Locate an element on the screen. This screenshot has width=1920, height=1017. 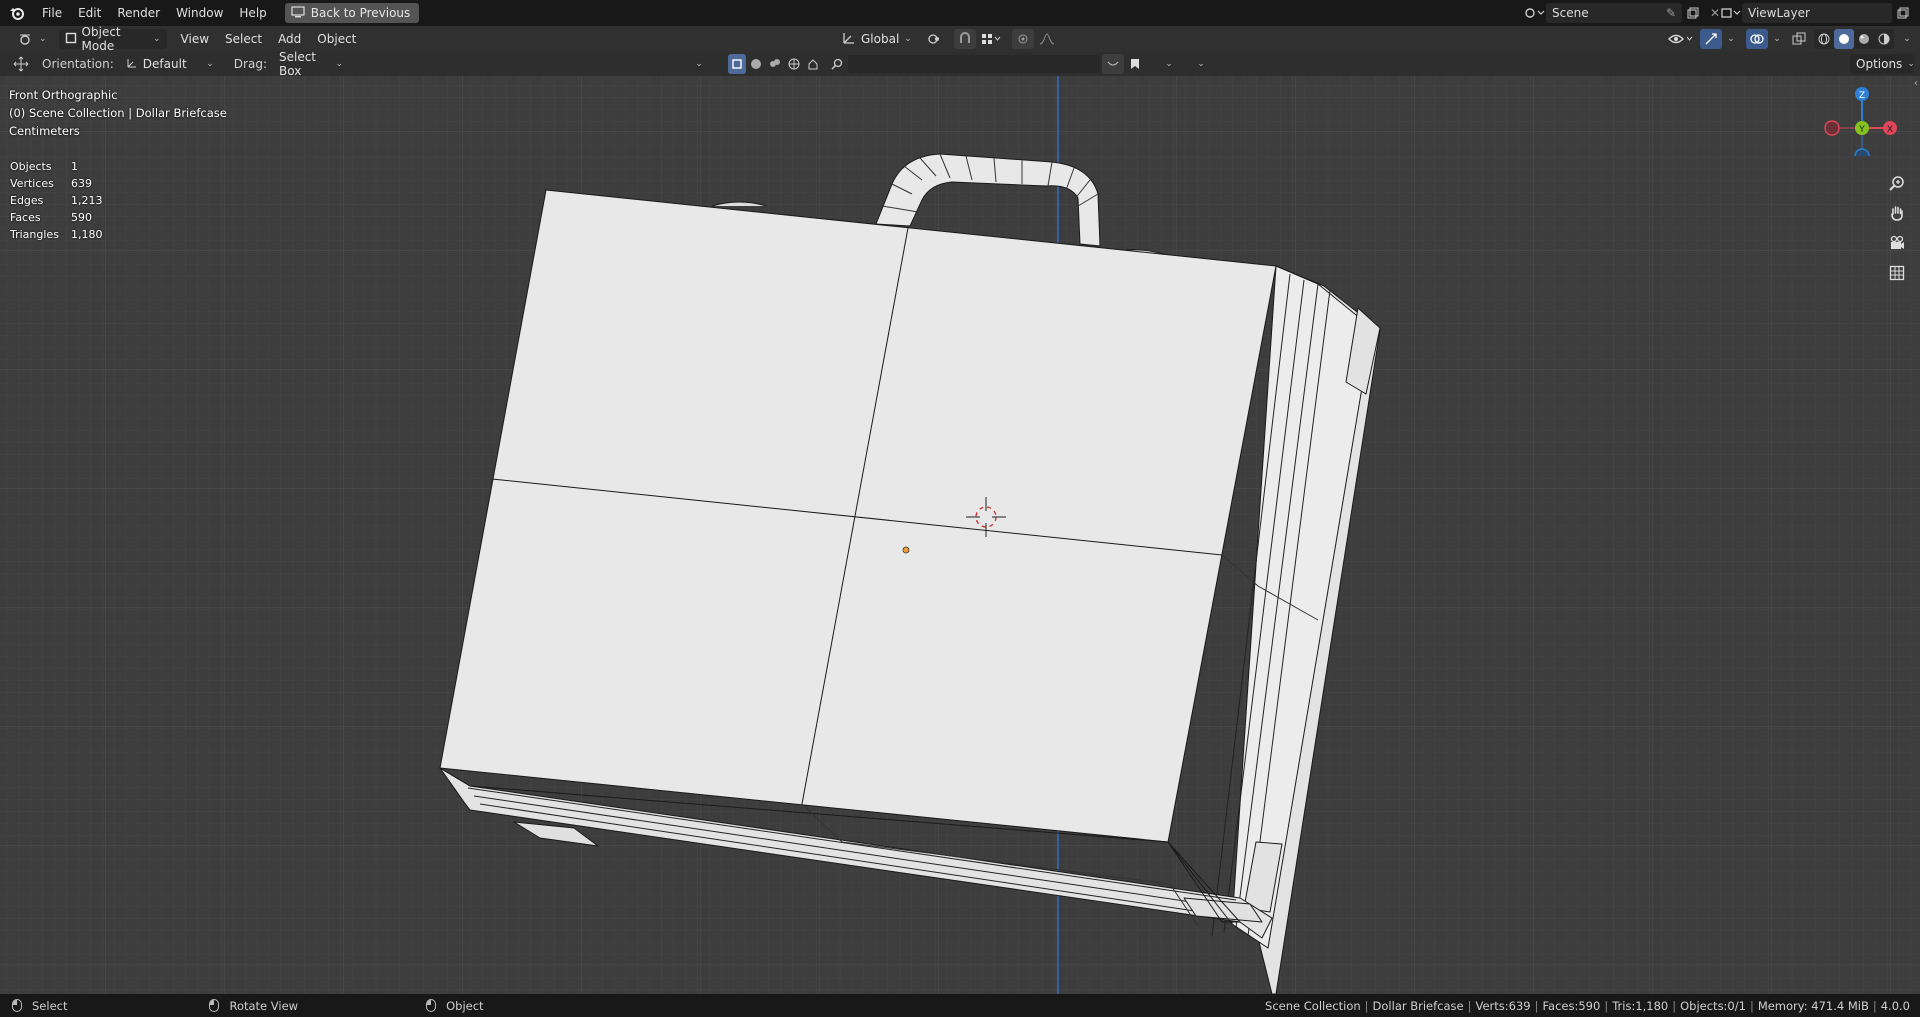
transform-orientation-dropdown: Global ⌄ is located at coordinates (875, 39).